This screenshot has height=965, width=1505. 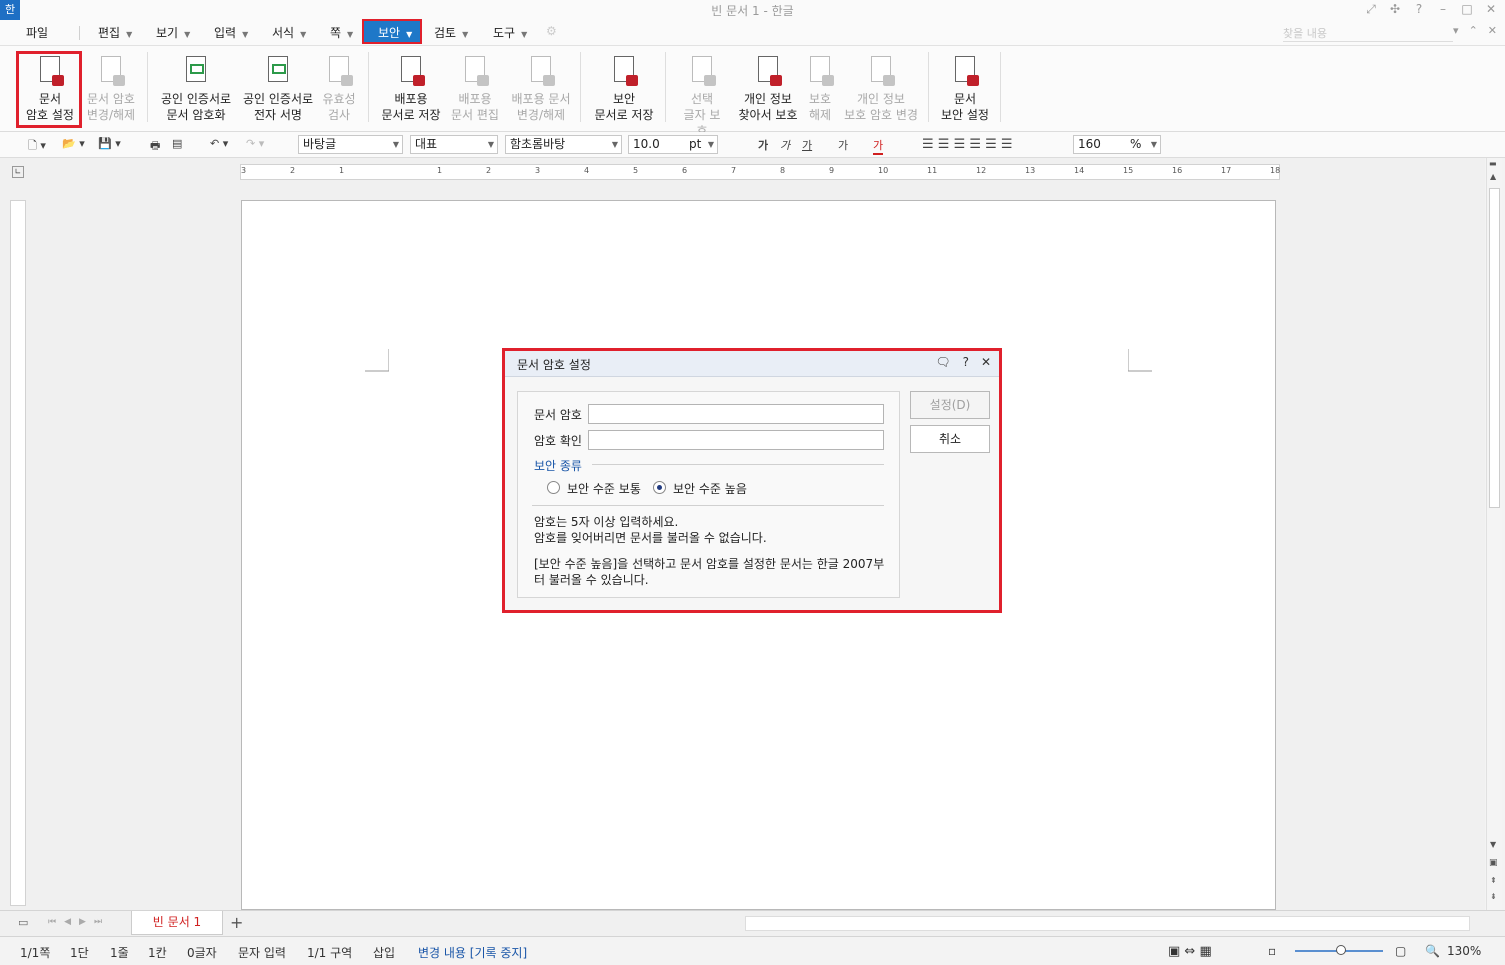 I want to click on ribbon-button-10: 선택 글자 보호, so click(x=702, y=95).